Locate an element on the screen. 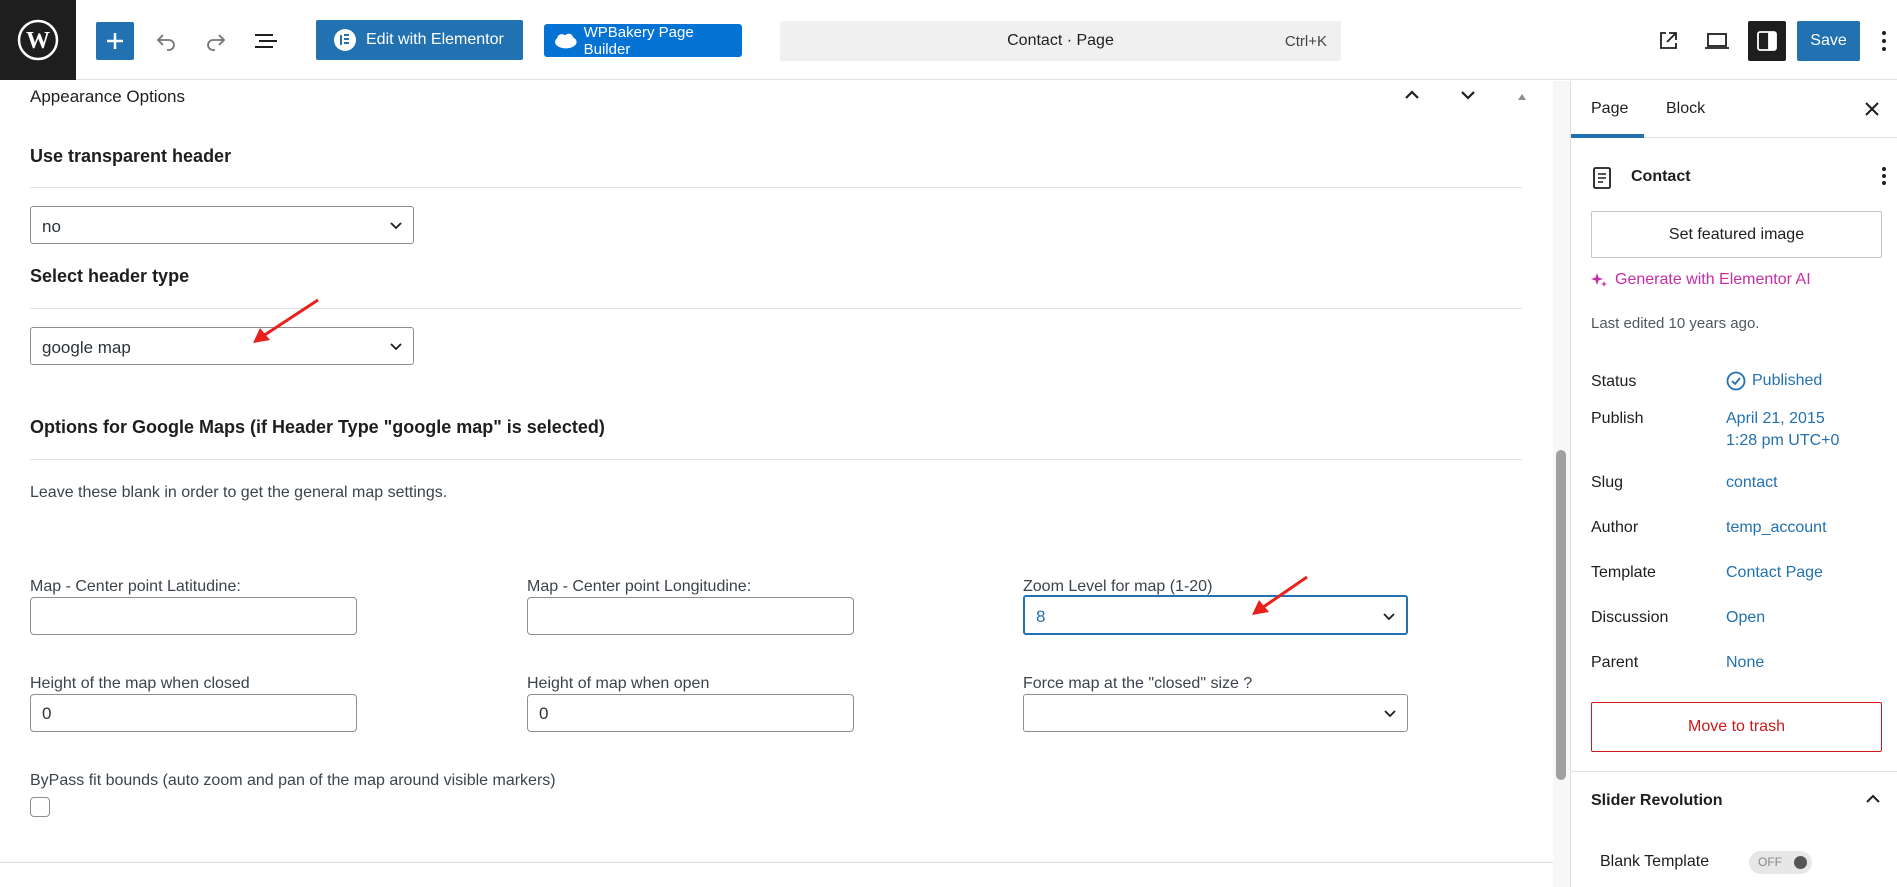 Image resolution: width=1897 pixels, height=887 pixels. document-title: Contact is located at coordinates (1661, 176).